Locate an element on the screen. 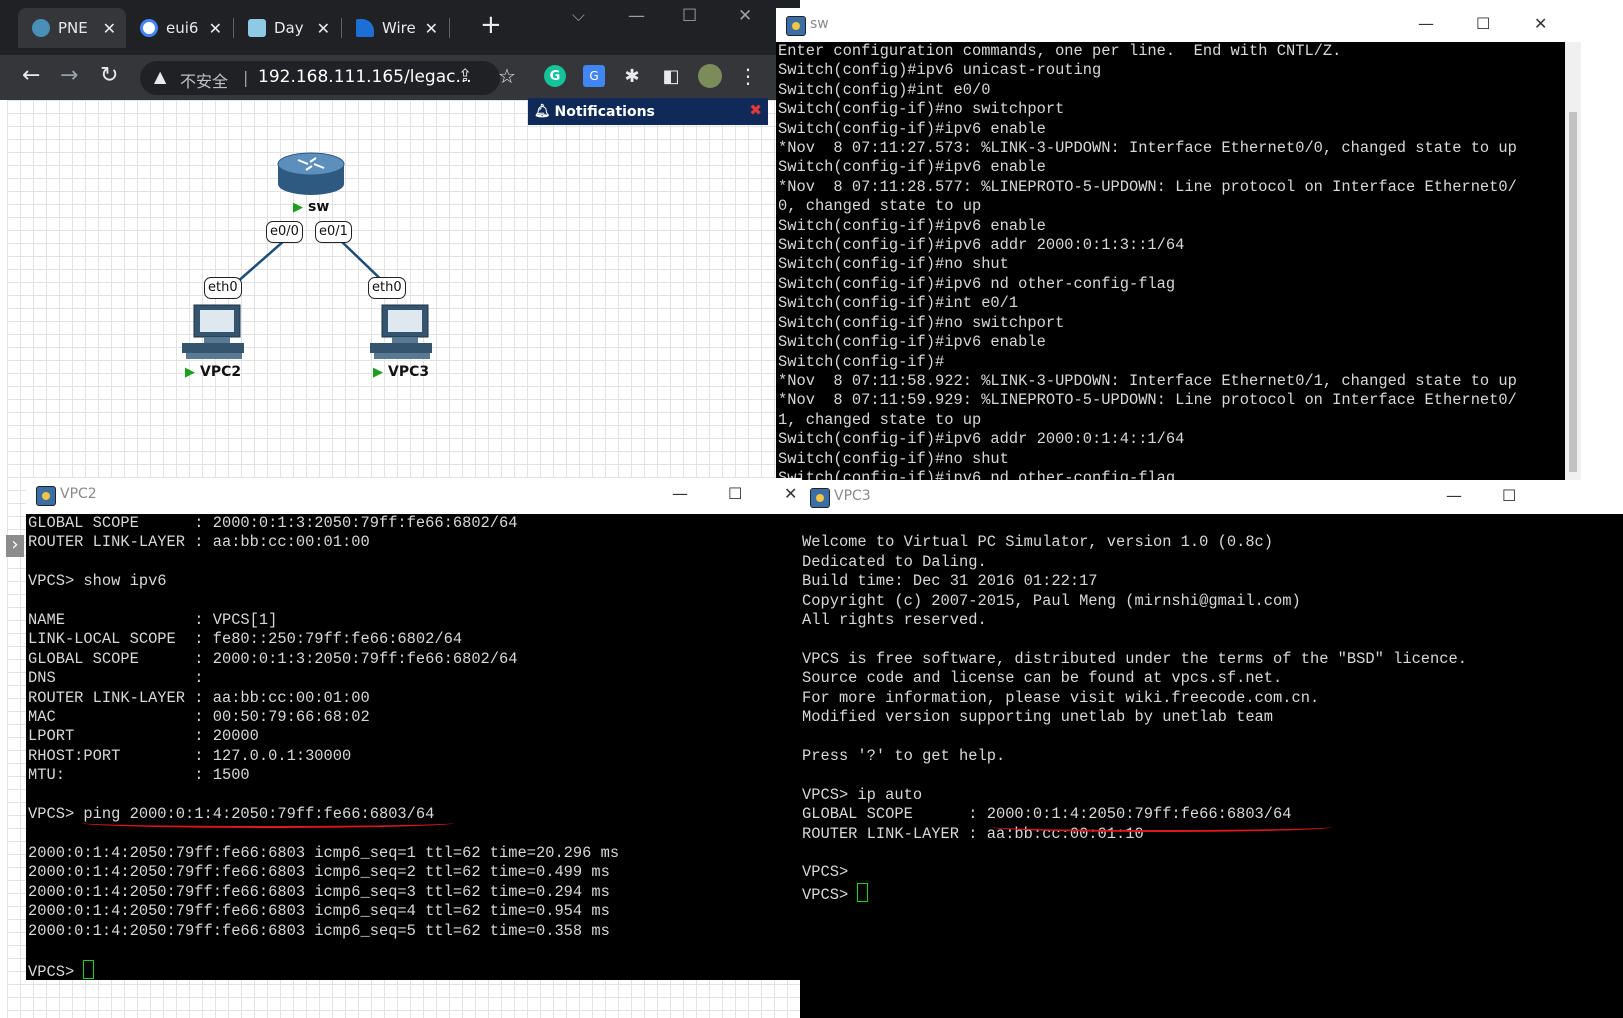 The height and width of the screenshot is (1018, 1623). router-label: ▶ sw is located at coordinates (311, 207).